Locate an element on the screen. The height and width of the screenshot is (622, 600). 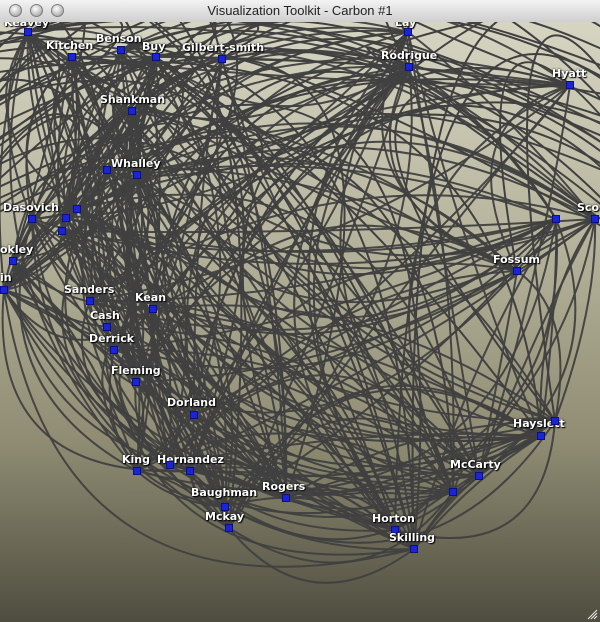
node-label: Derrick is located at coordinates (112, 338).